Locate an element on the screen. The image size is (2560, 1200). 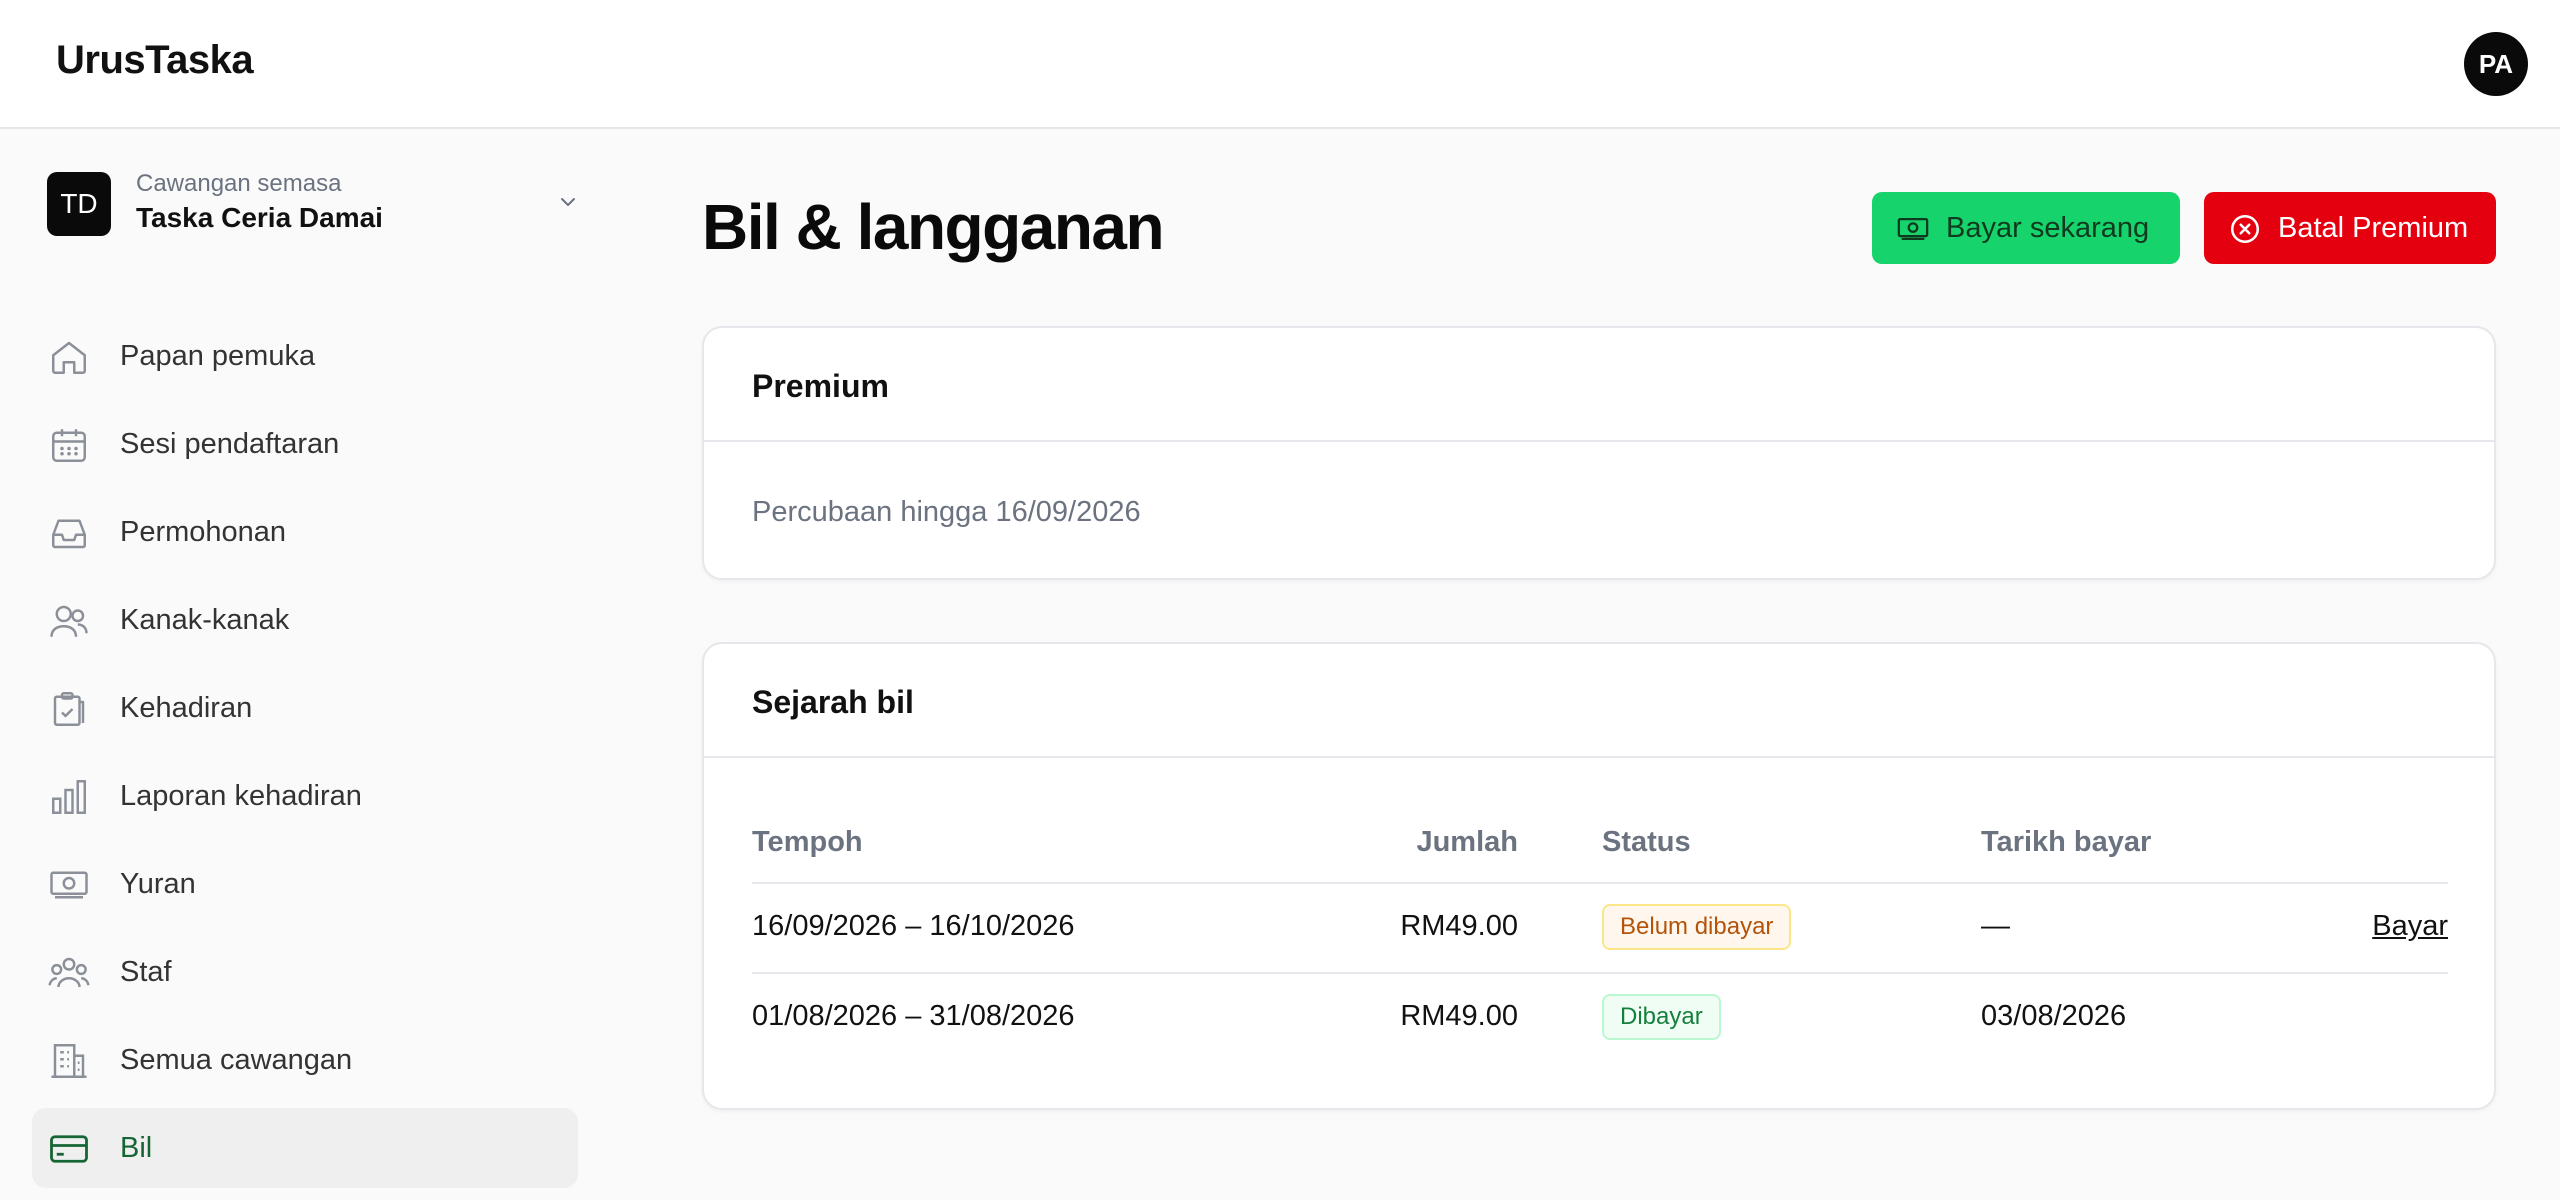
billing-history-title: Sejarah bil is located at coordinates (833, 702).